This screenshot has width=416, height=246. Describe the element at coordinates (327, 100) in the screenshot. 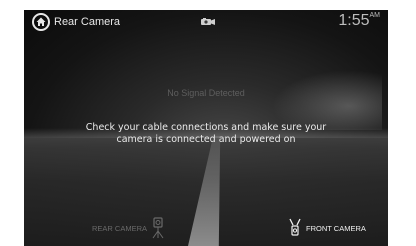

I see `background-light-streak` at that location.